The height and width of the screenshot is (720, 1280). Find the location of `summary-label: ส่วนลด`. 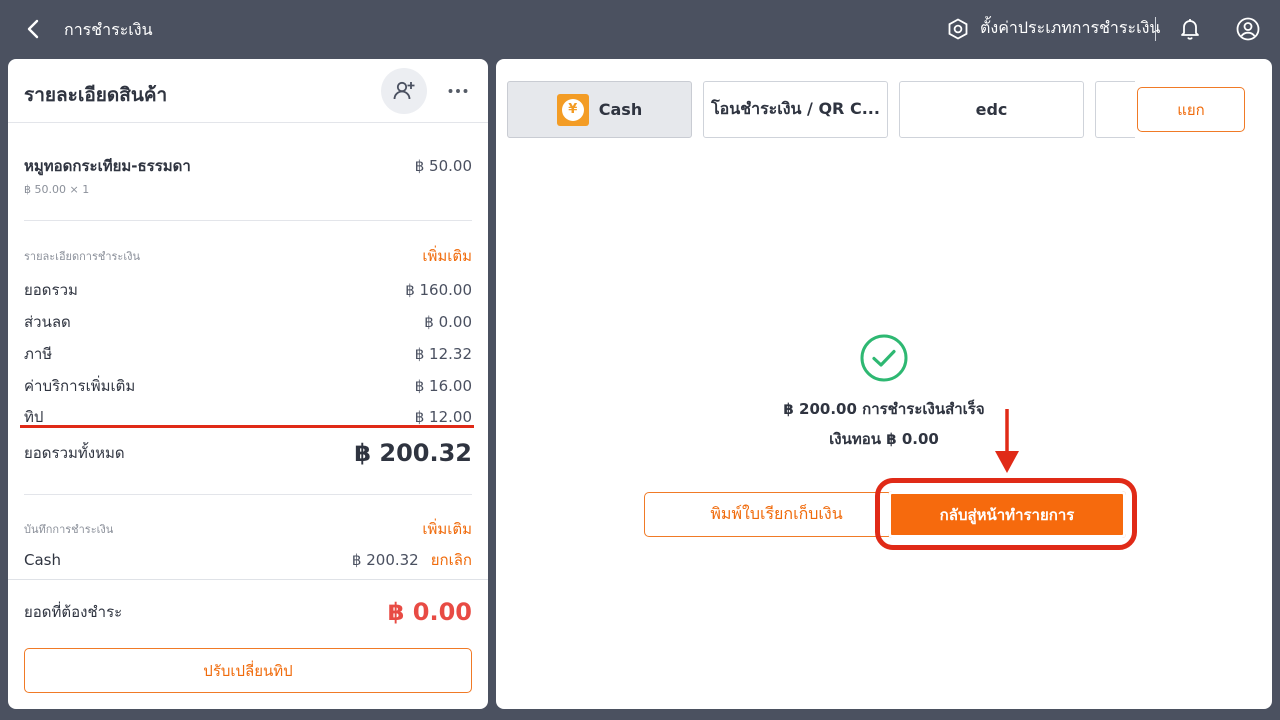

summary-label: ส่วนลด is located at coordinates (47, 322).